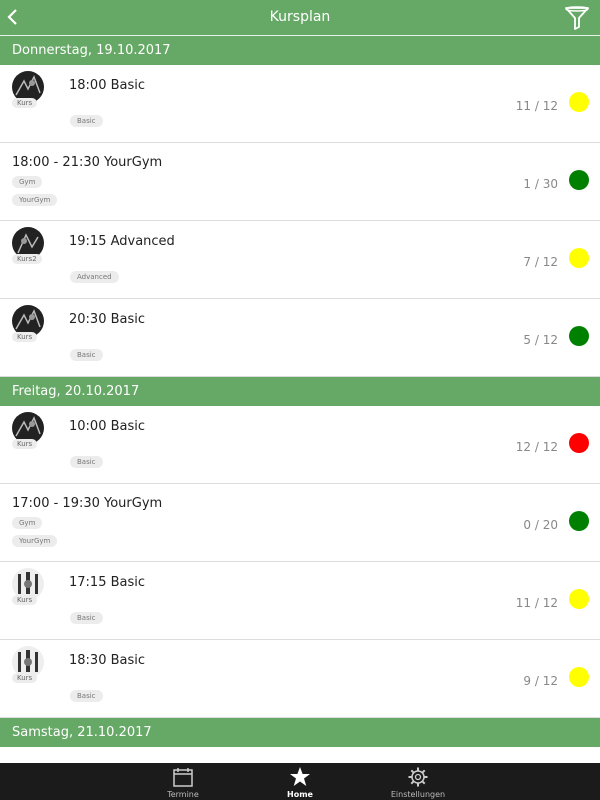  I want to click on course-title: 18:00 Basic, so click(107, 85).